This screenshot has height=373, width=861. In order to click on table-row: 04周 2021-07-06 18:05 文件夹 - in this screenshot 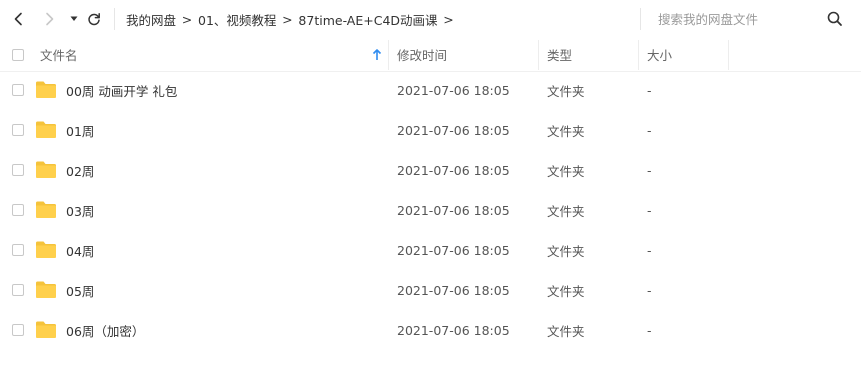, I will do `click(430, 250)`.